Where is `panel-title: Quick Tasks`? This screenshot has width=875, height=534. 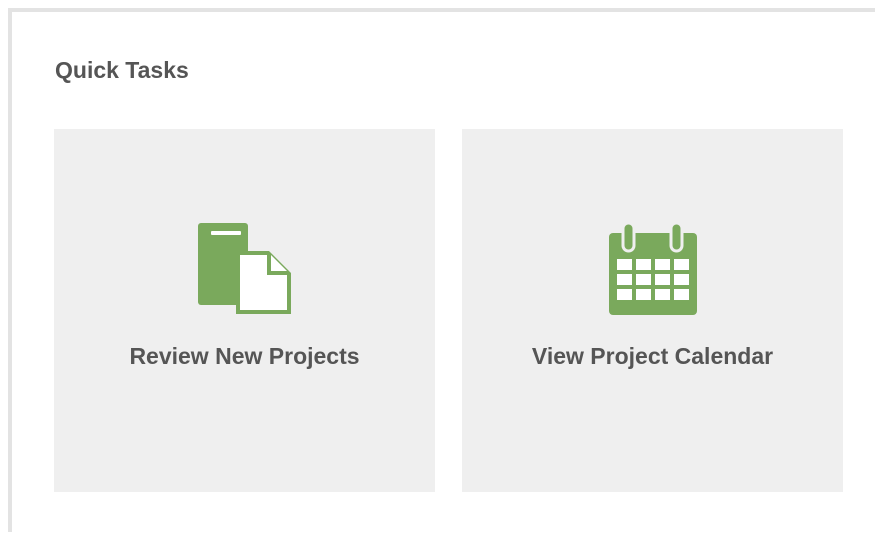
panel-title: Quick Tasks is located at coordinates (122, 70).